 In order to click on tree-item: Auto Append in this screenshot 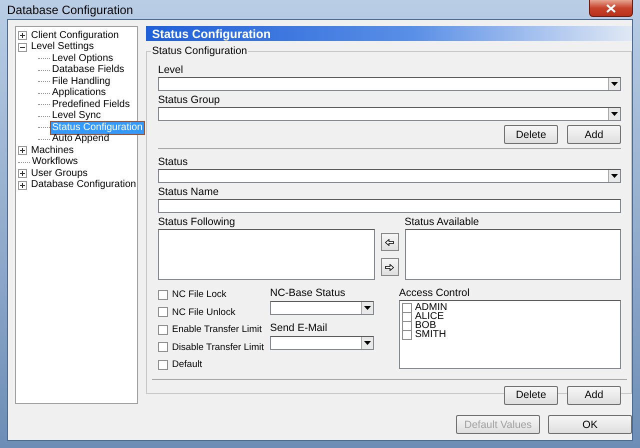, I will do `click(80, 139)`.